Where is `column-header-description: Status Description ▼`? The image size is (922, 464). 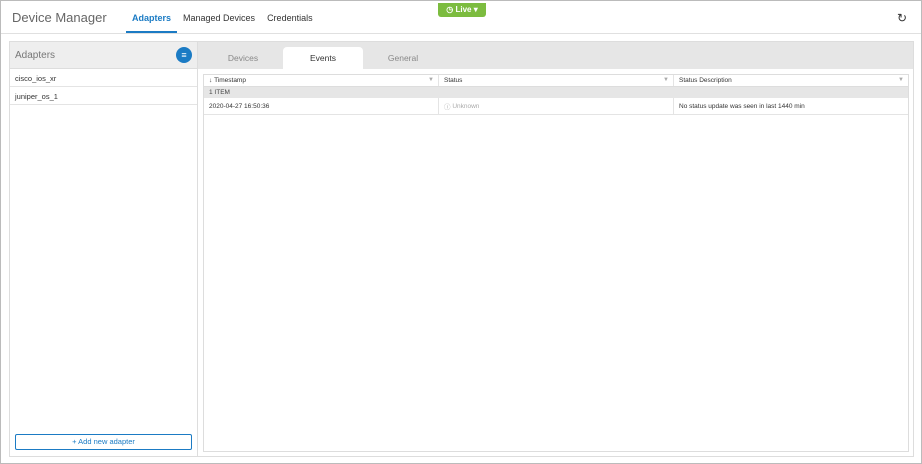
column-header-description: Status Description ▼ is located at coordinates (791, 80).